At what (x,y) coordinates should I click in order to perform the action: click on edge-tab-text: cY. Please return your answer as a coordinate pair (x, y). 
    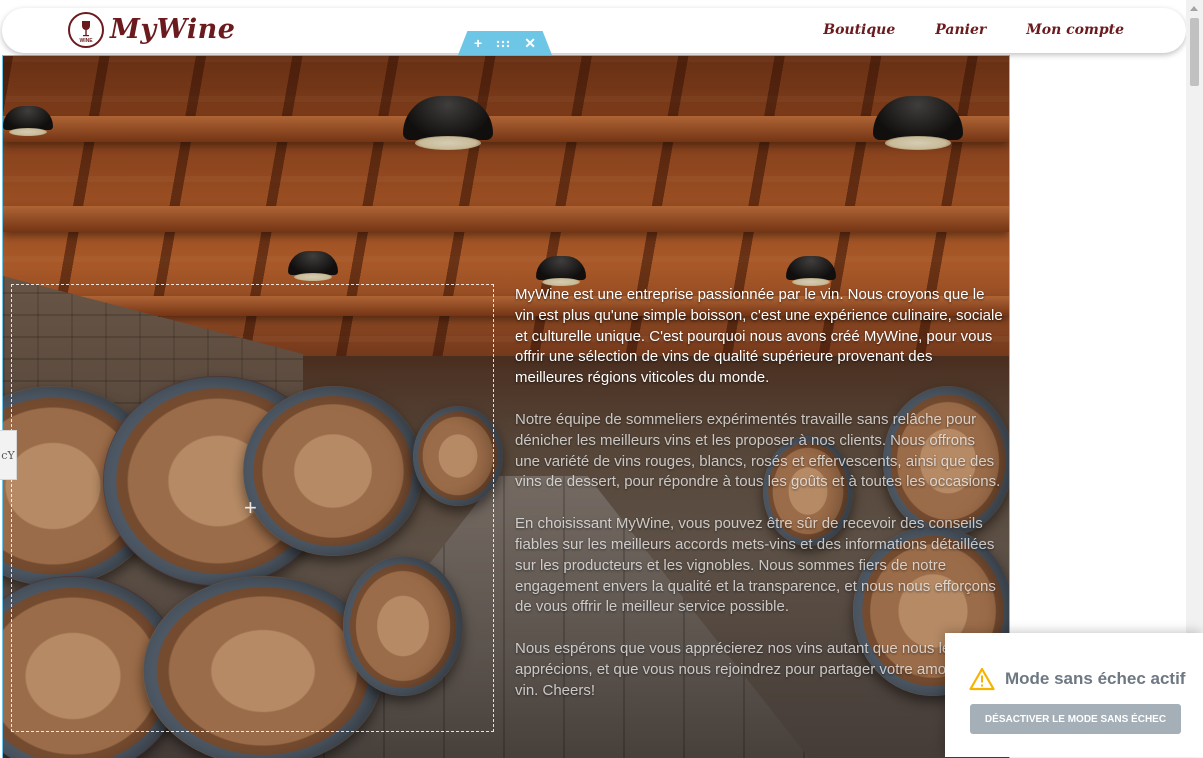
    Looking at the image, I should click on (8, 455).